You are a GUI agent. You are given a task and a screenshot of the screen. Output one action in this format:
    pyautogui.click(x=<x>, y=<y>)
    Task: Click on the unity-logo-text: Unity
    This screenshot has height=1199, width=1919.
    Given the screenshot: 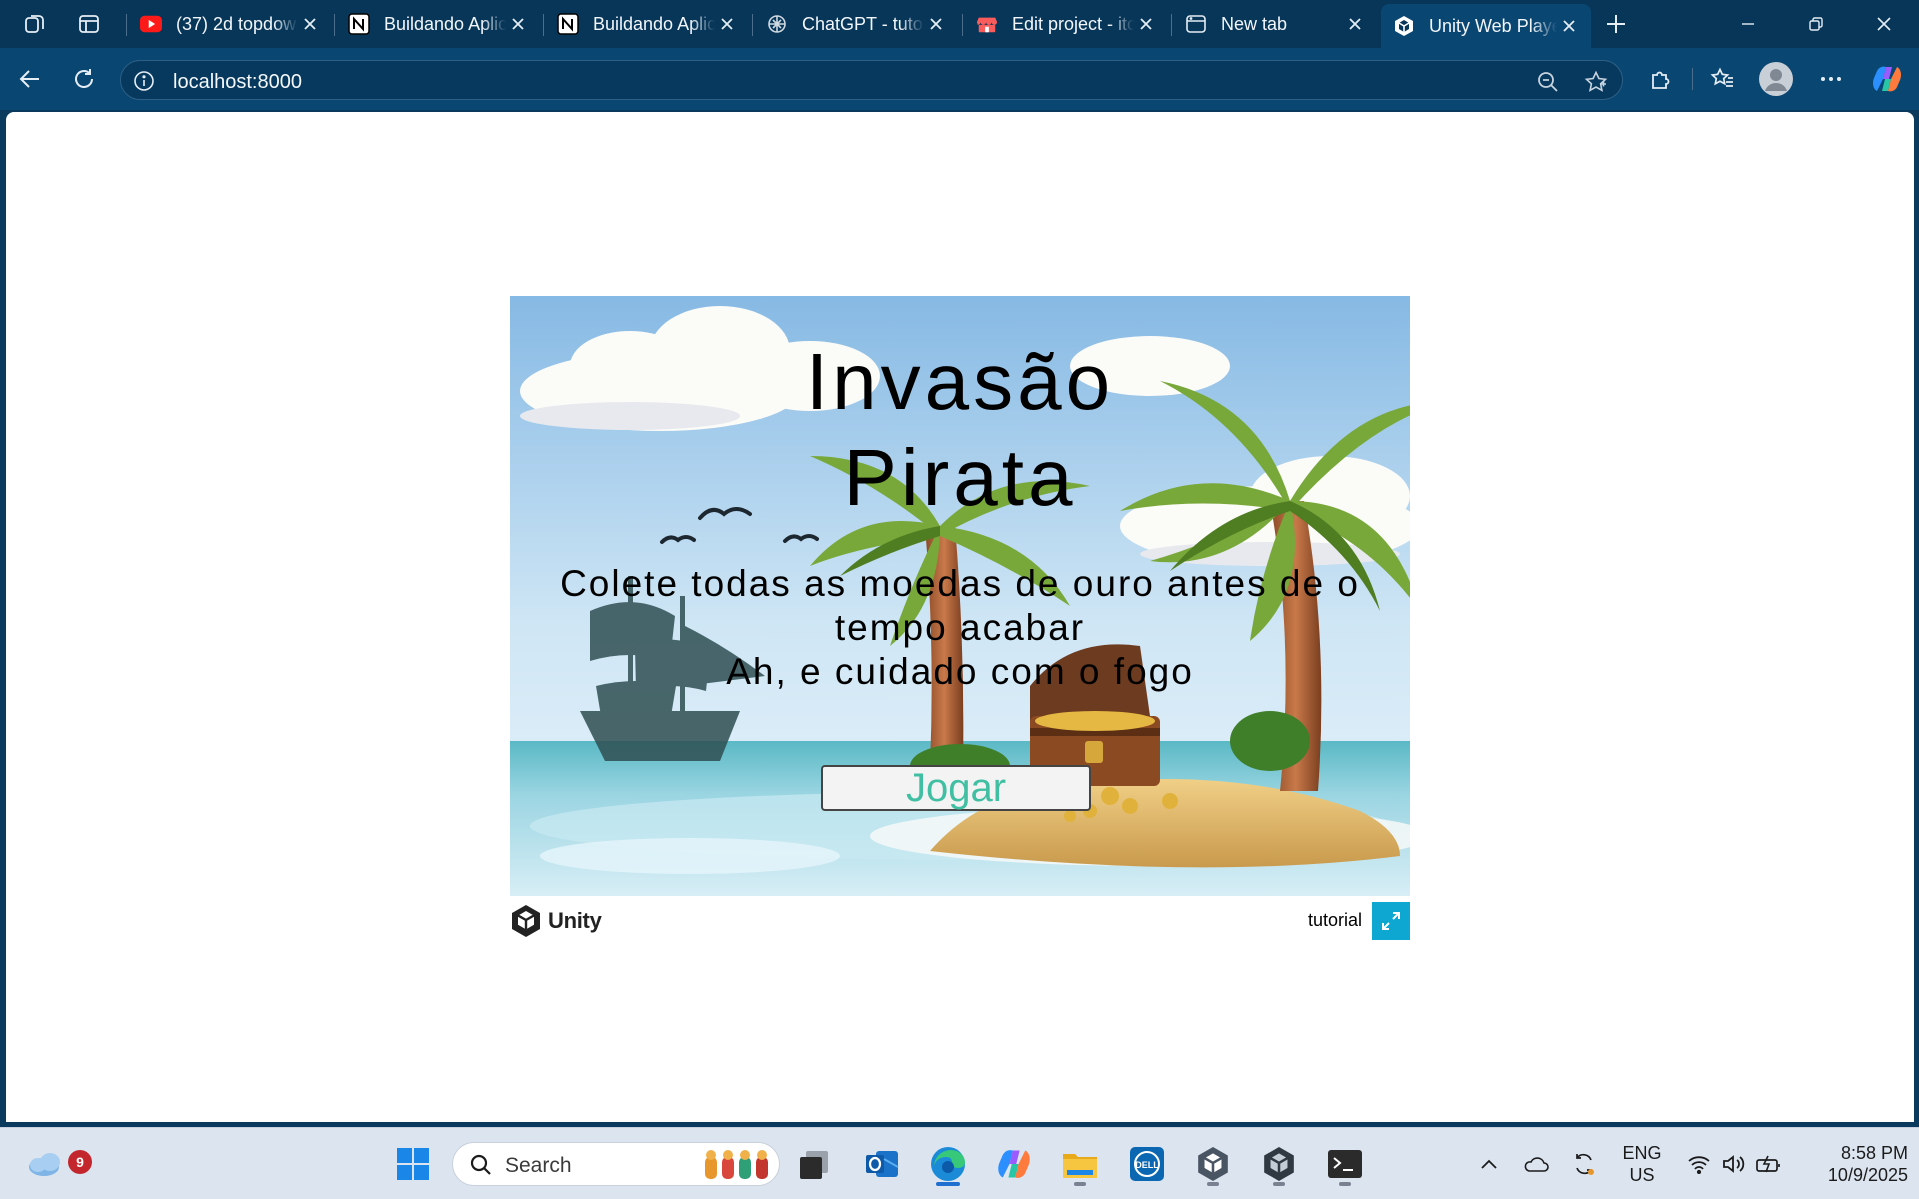 What is the action you would take?
    pyautogui.click(x=575, y=920)
    